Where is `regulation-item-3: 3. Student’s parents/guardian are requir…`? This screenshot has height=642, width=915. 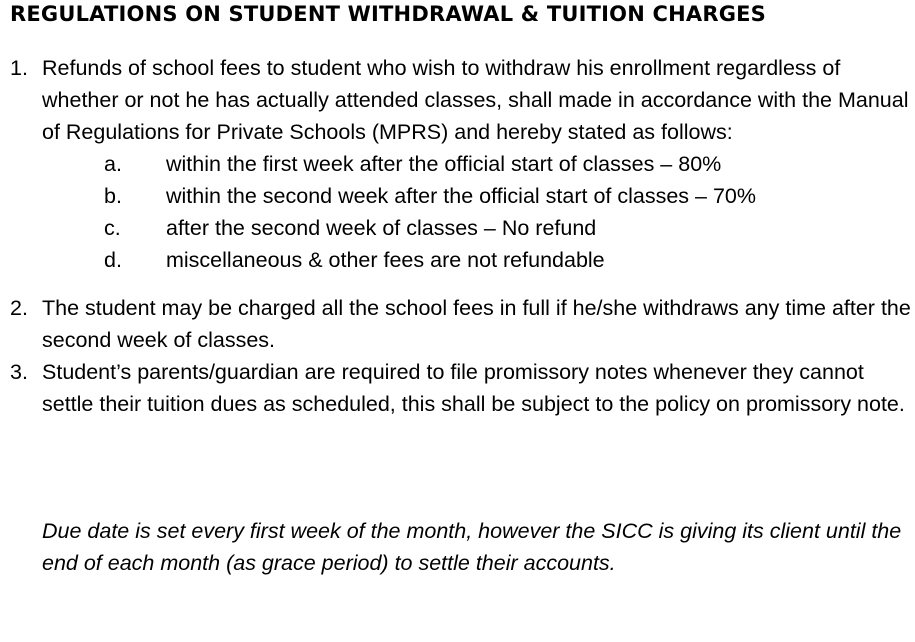
regulation-item-3: 3. Student’s parents/guardian are requir… is located at coordinates (457, 388).